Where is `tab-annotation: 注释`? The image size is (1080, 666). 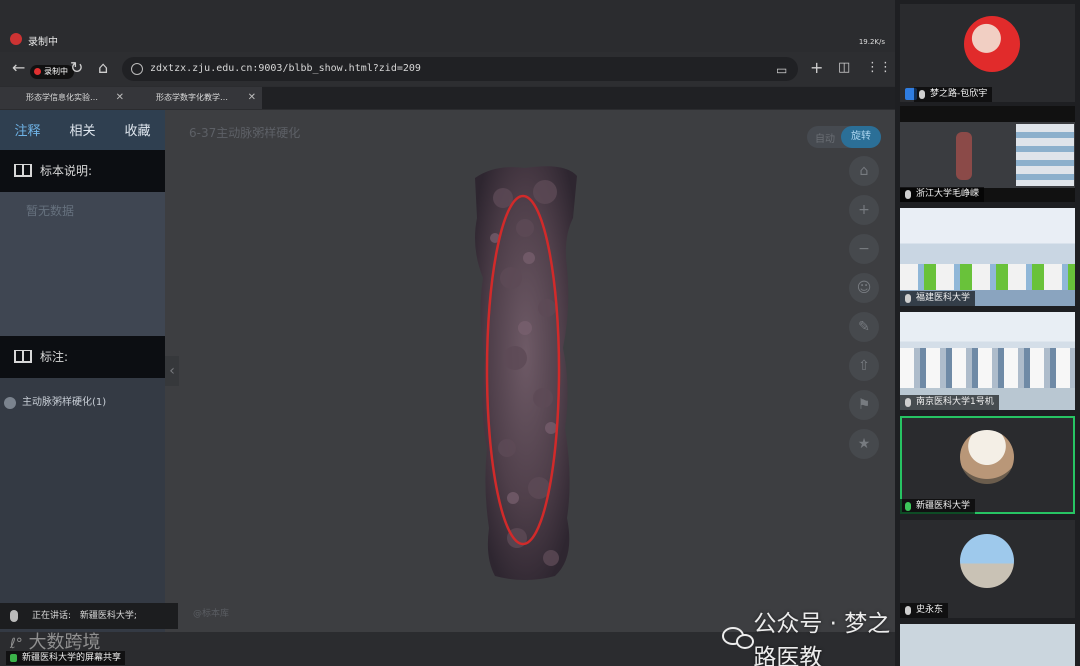 tab-annotation: 注释 is located at coordinates (27, 130).